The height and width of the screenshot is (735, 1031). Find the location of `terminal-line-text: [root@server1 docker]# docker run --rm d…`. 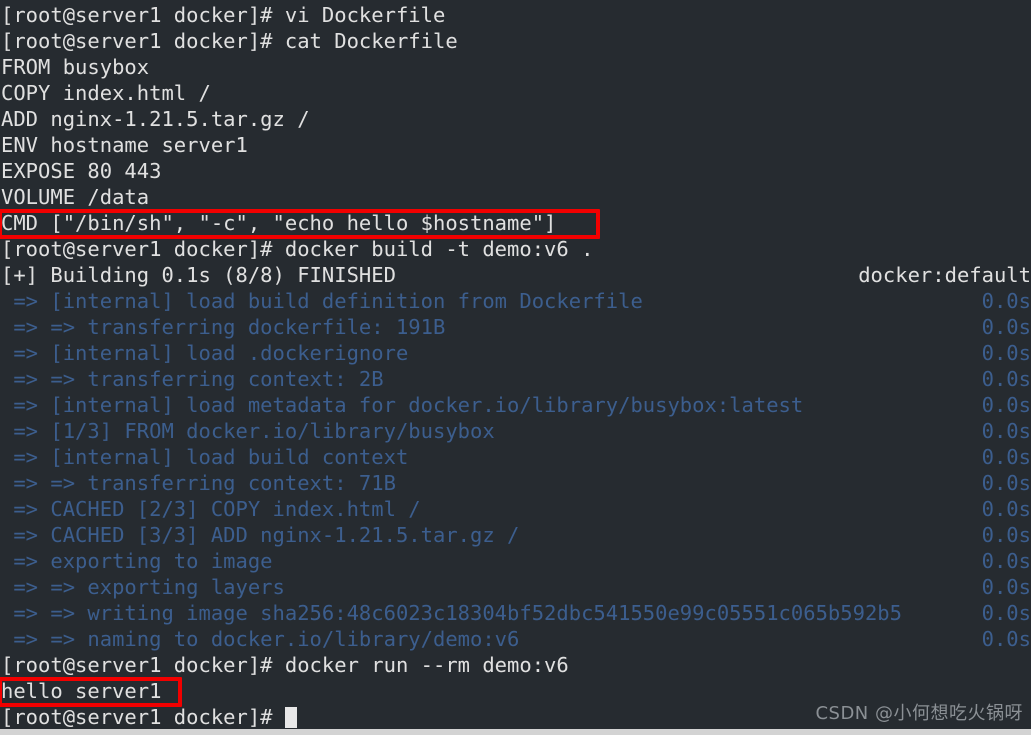

terminal-line-text: [root@server1 docker]# docker run --rm d… is located at coordinates (285, 665).